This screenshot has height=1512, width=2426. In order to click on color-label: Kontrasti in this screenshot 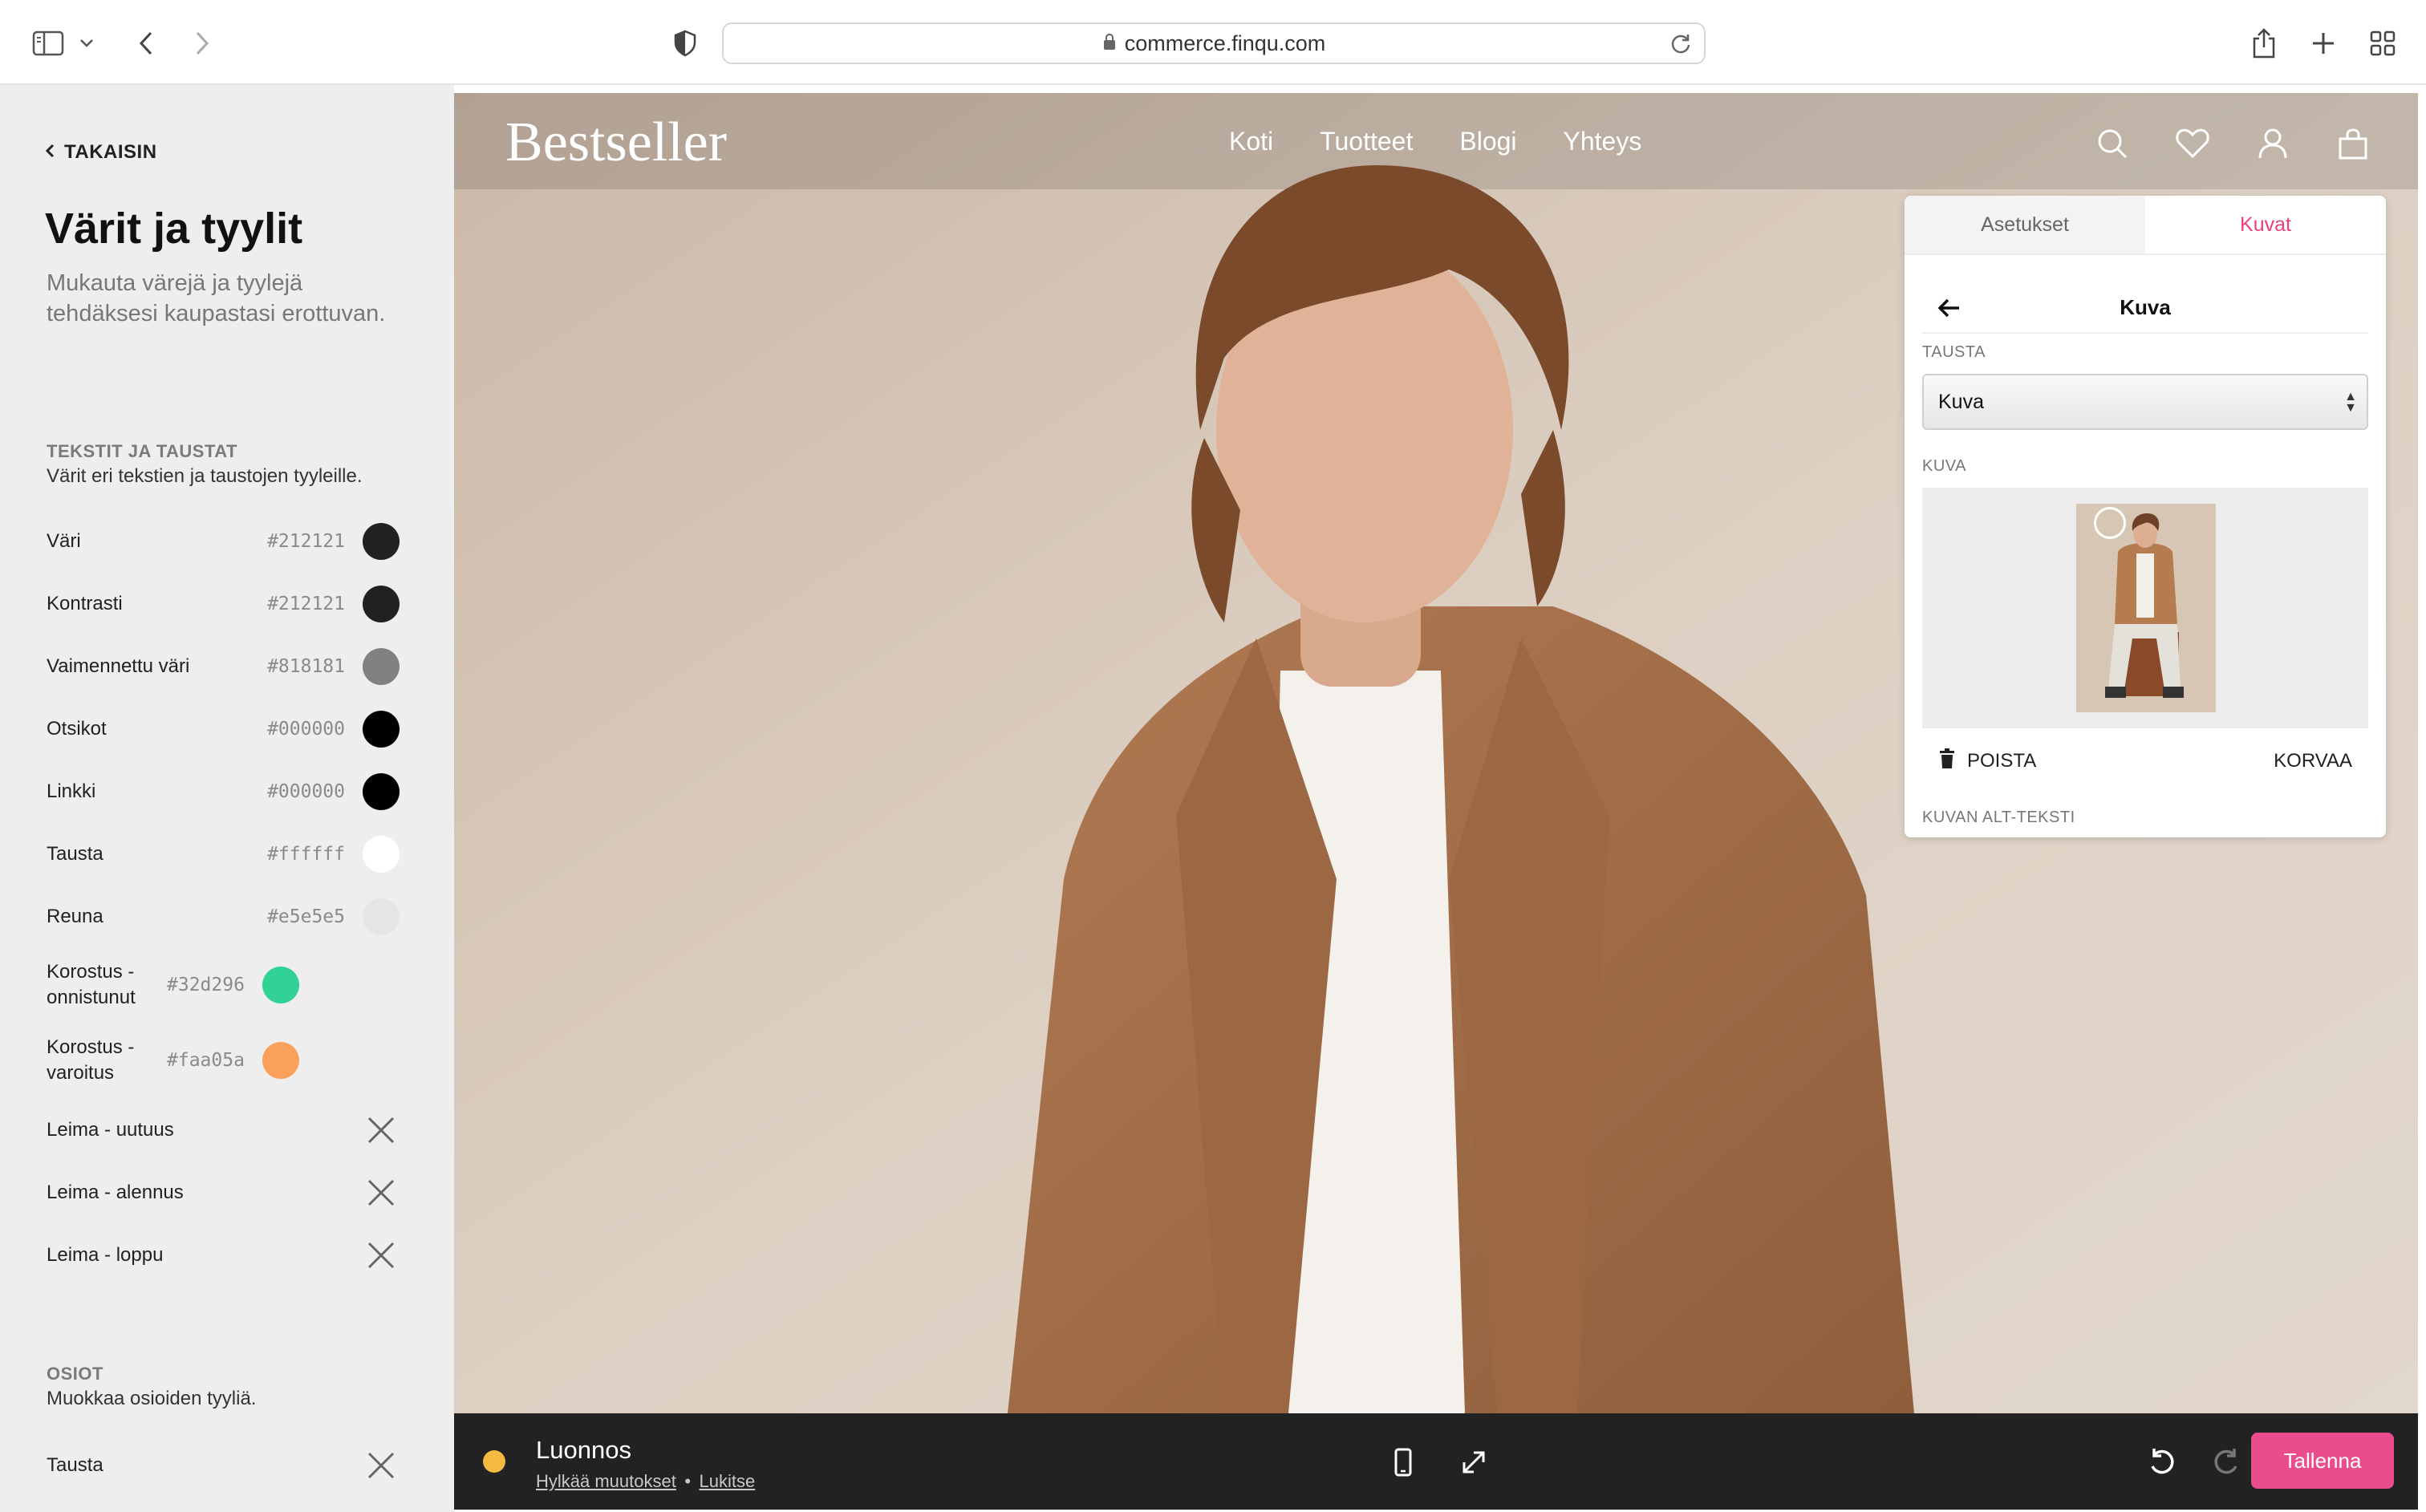, I will do `click(85, 603)`.